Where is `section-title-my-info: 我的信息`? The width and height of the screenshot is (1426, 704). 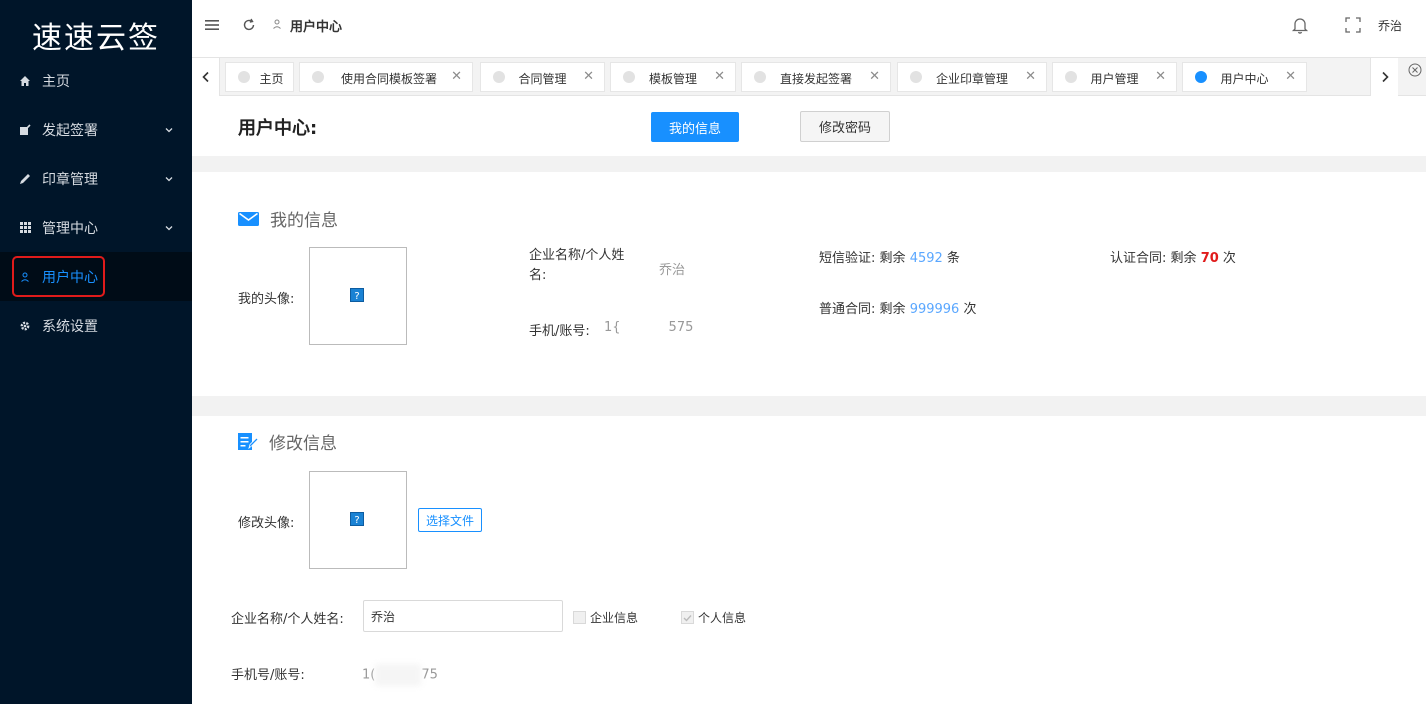
section-title-my-info: 我的信息 is located at coordinates (288, 218).